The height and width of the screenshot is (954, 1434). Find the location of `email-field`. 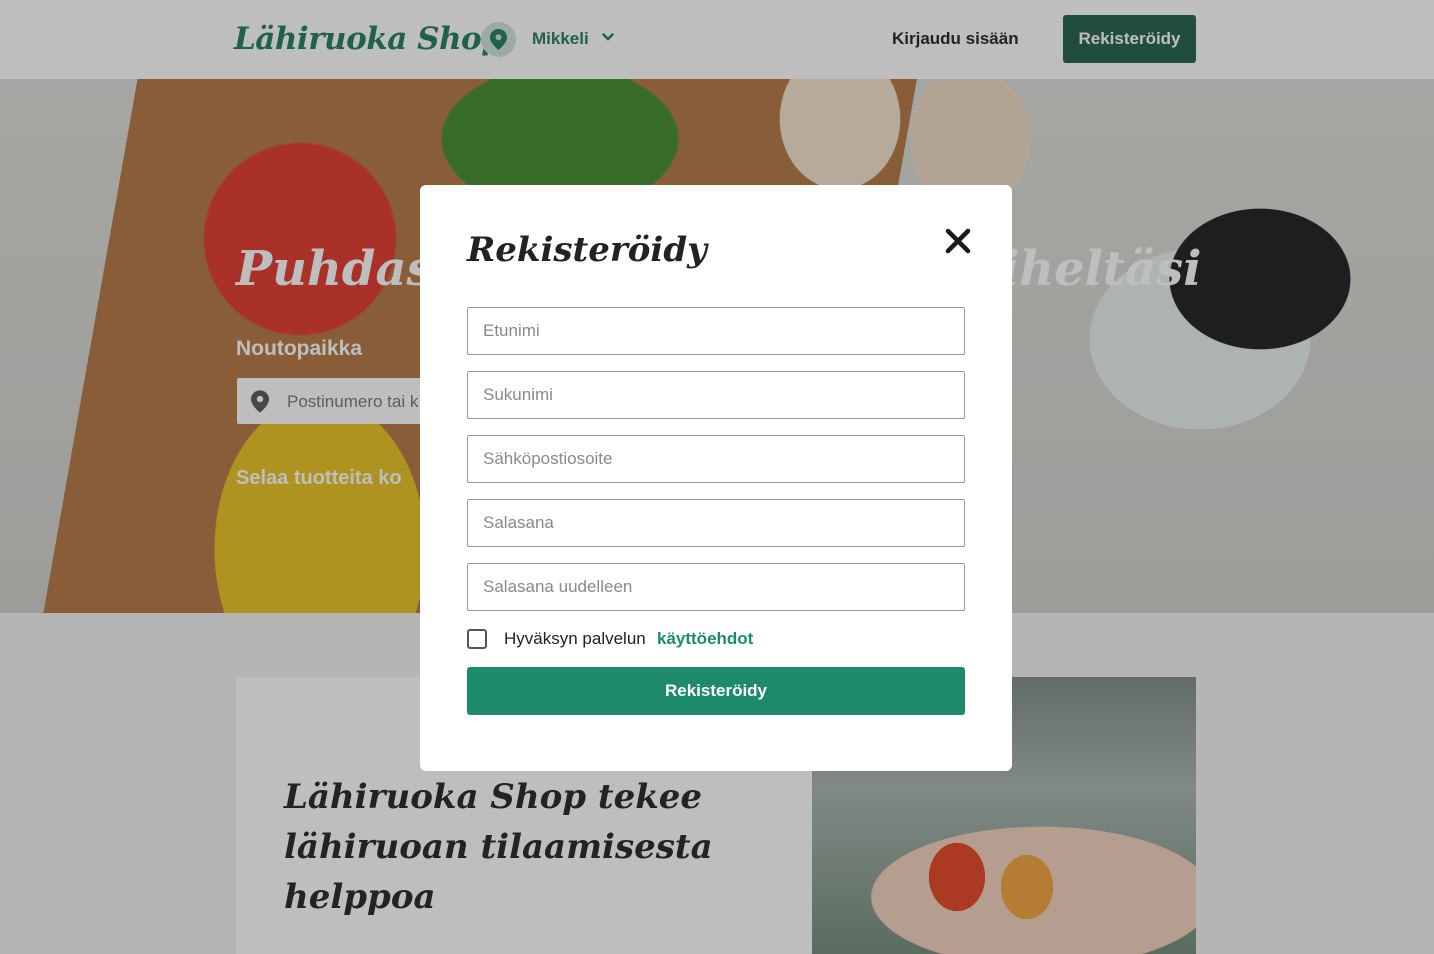

email-field is located at coordinates (716, 459).